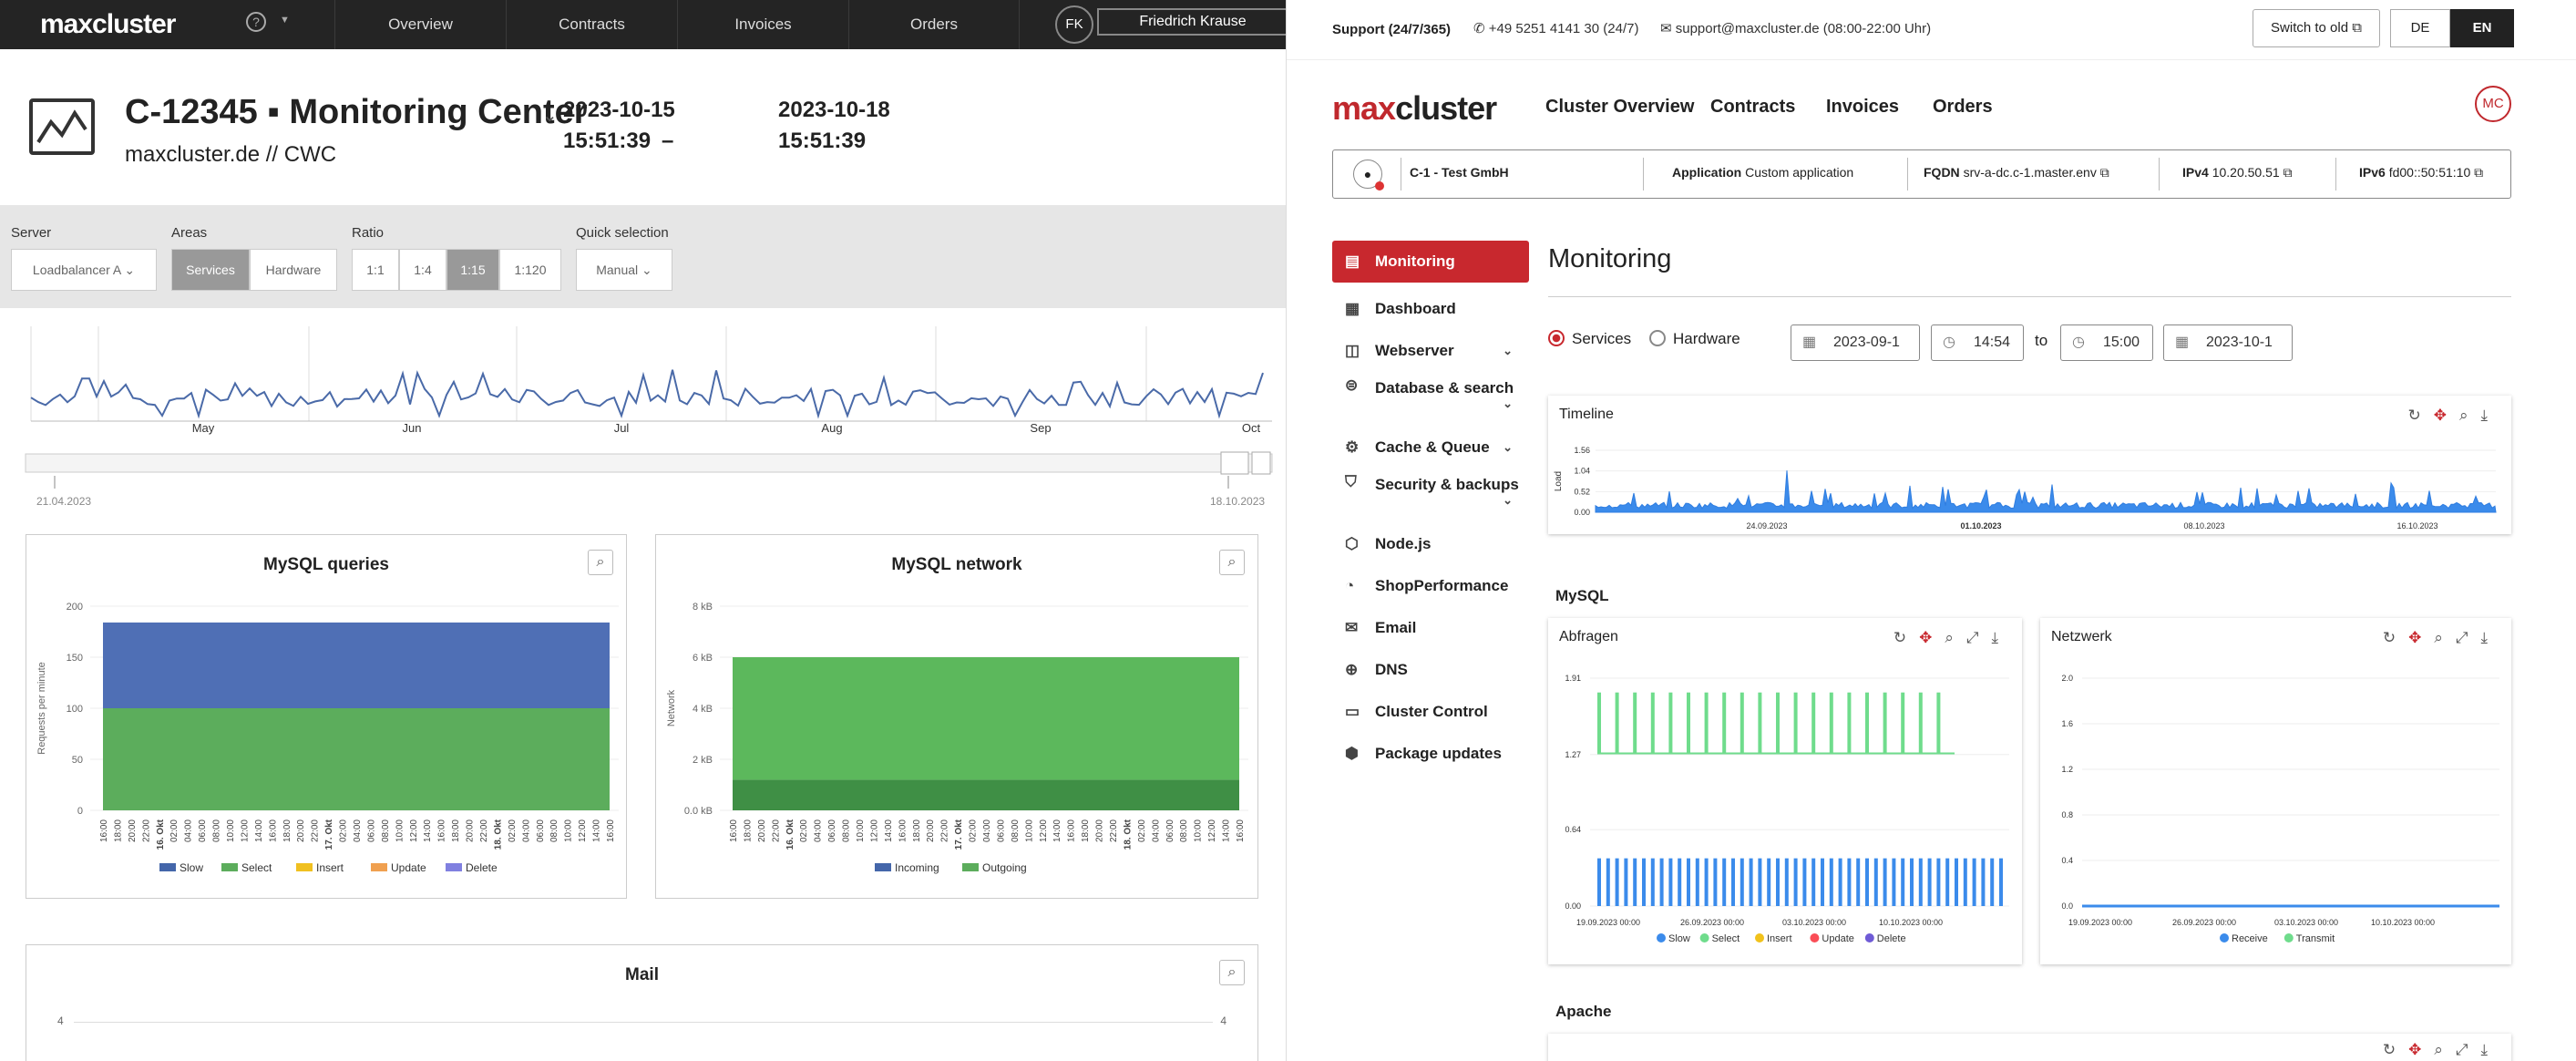 This screenshot has height=1061, width=2576. Describe the element at coordinates (2493, 104) in the screenshot. I see `avatar: MC` at that location.